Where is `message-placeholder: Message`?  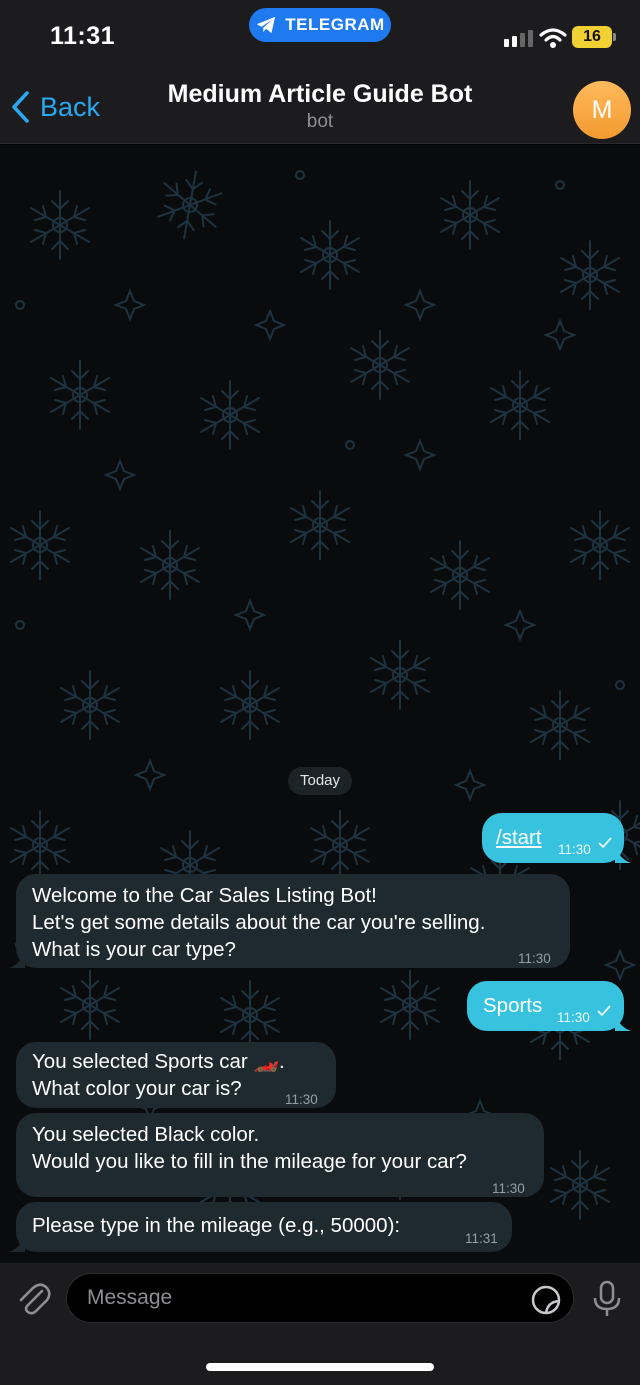 message-placeholder: Message is located at coordinates (130, 1297).